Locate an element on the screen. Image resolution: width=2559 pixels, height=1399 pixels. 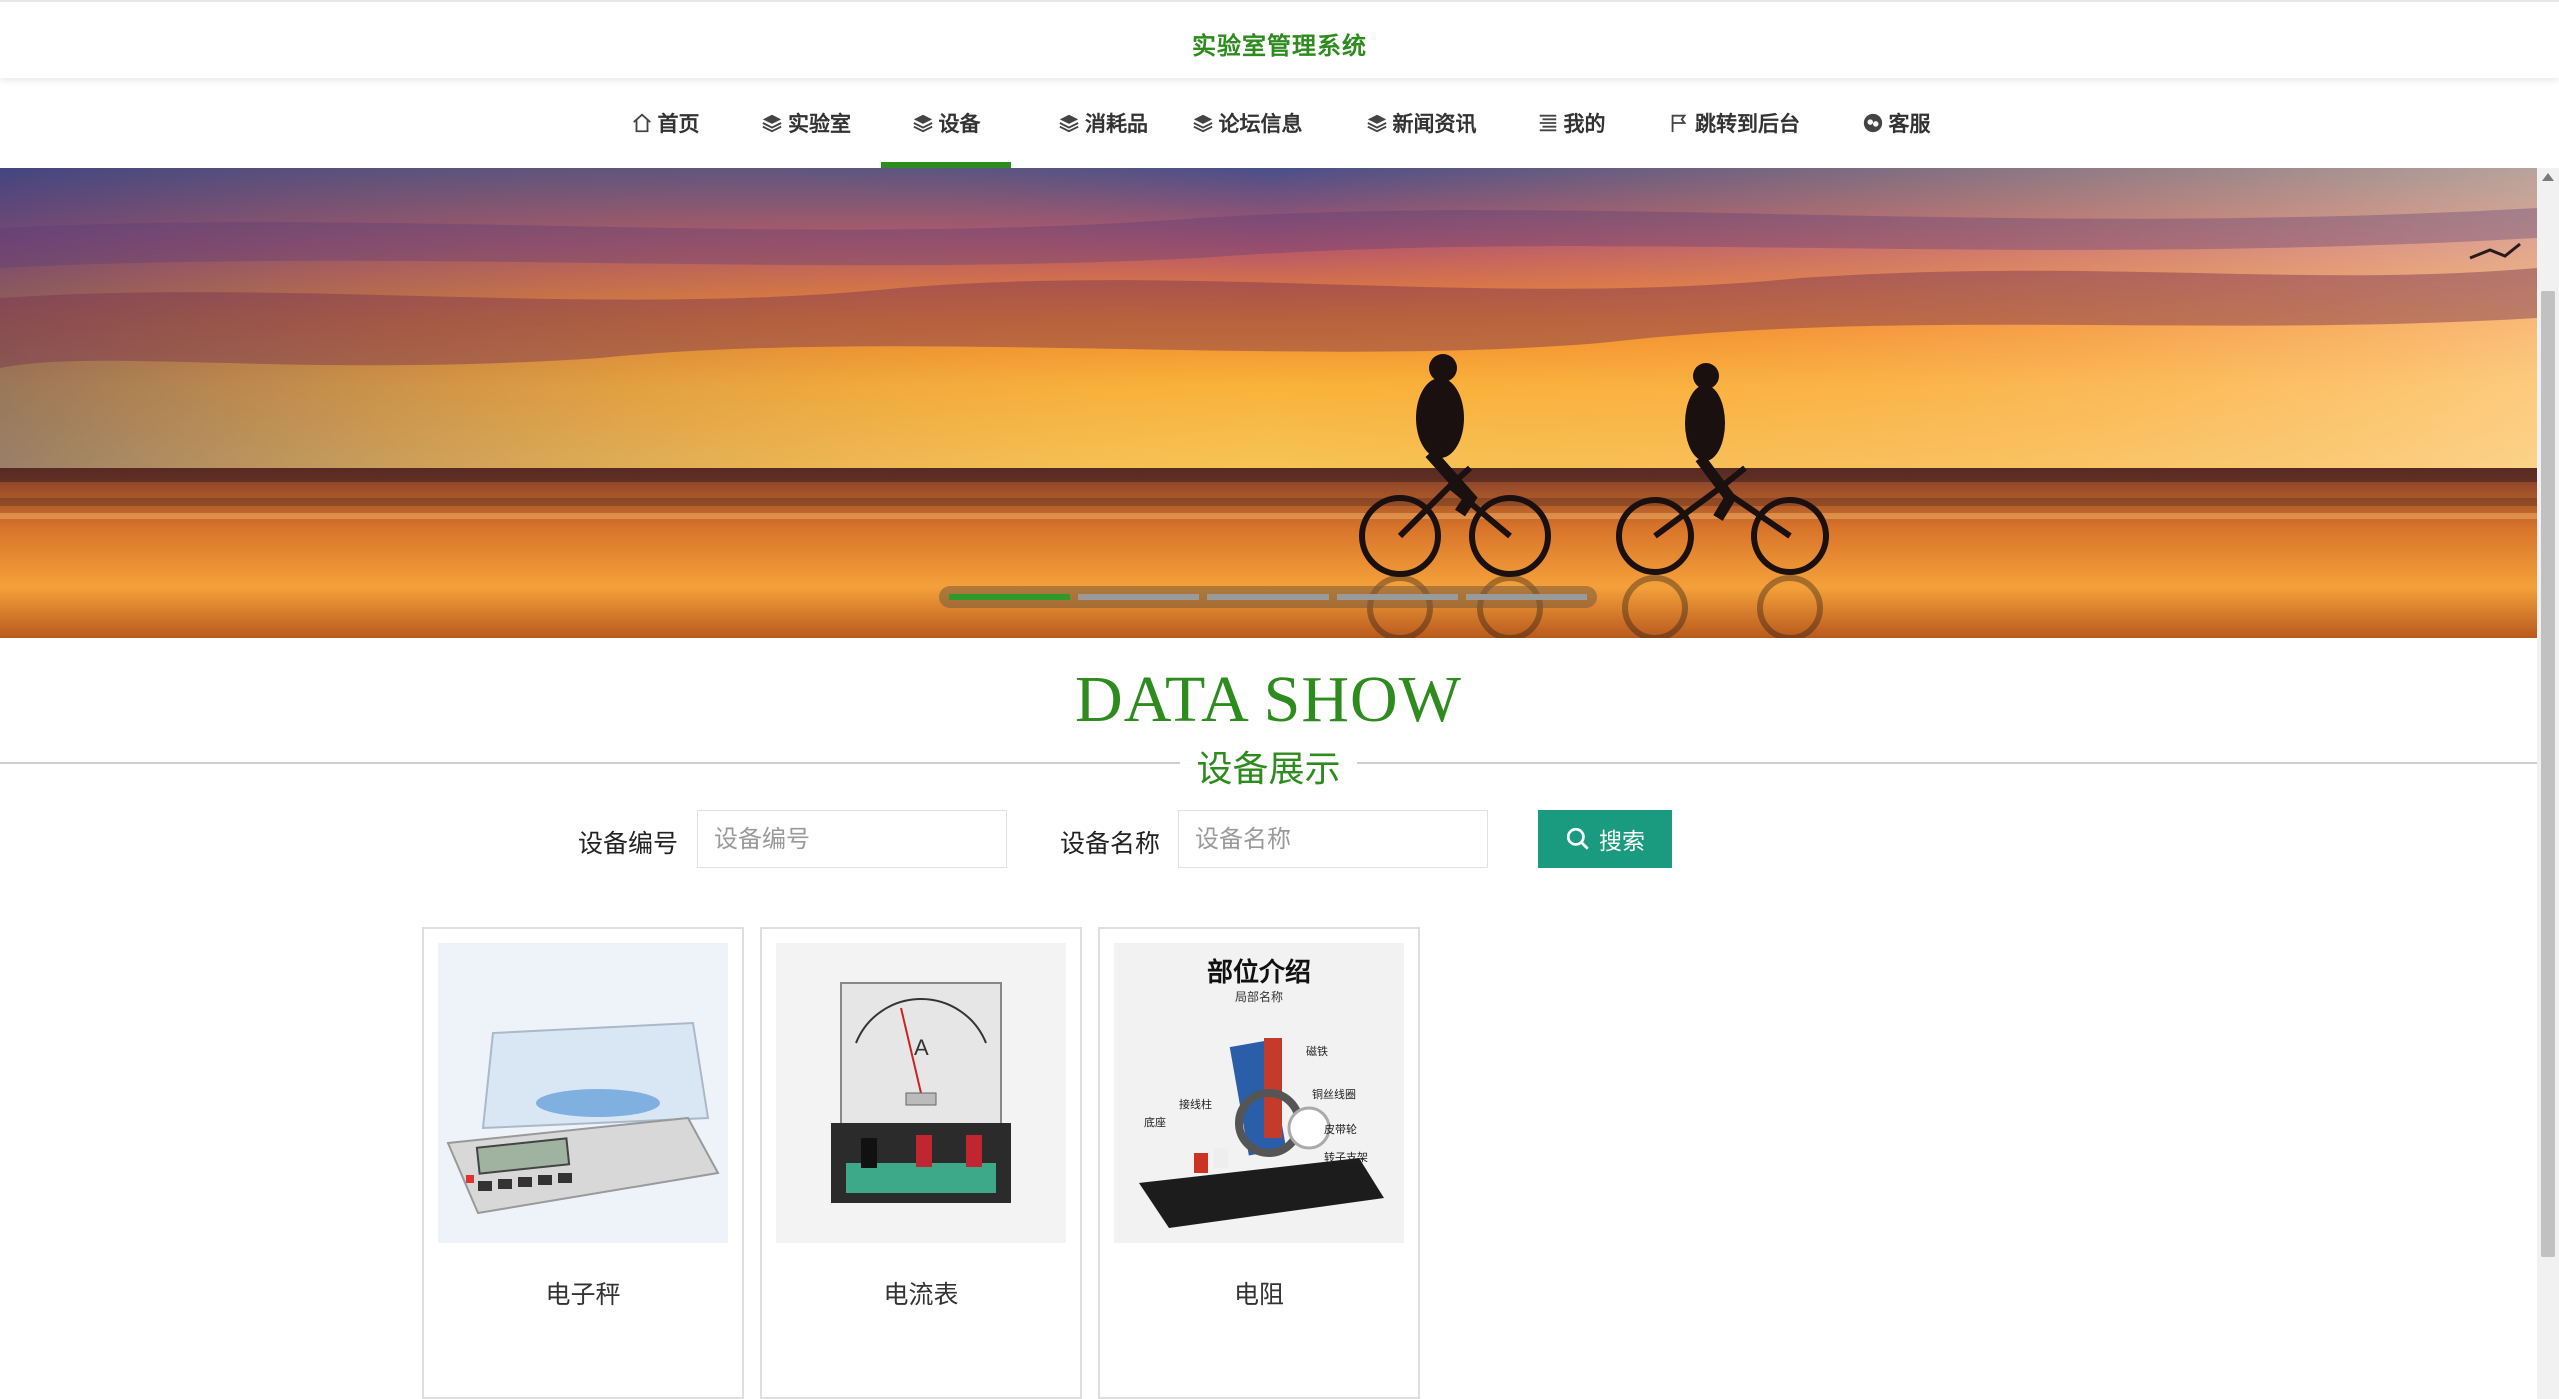
device-card: 电子秤 is located at coordinates (583, 1163).